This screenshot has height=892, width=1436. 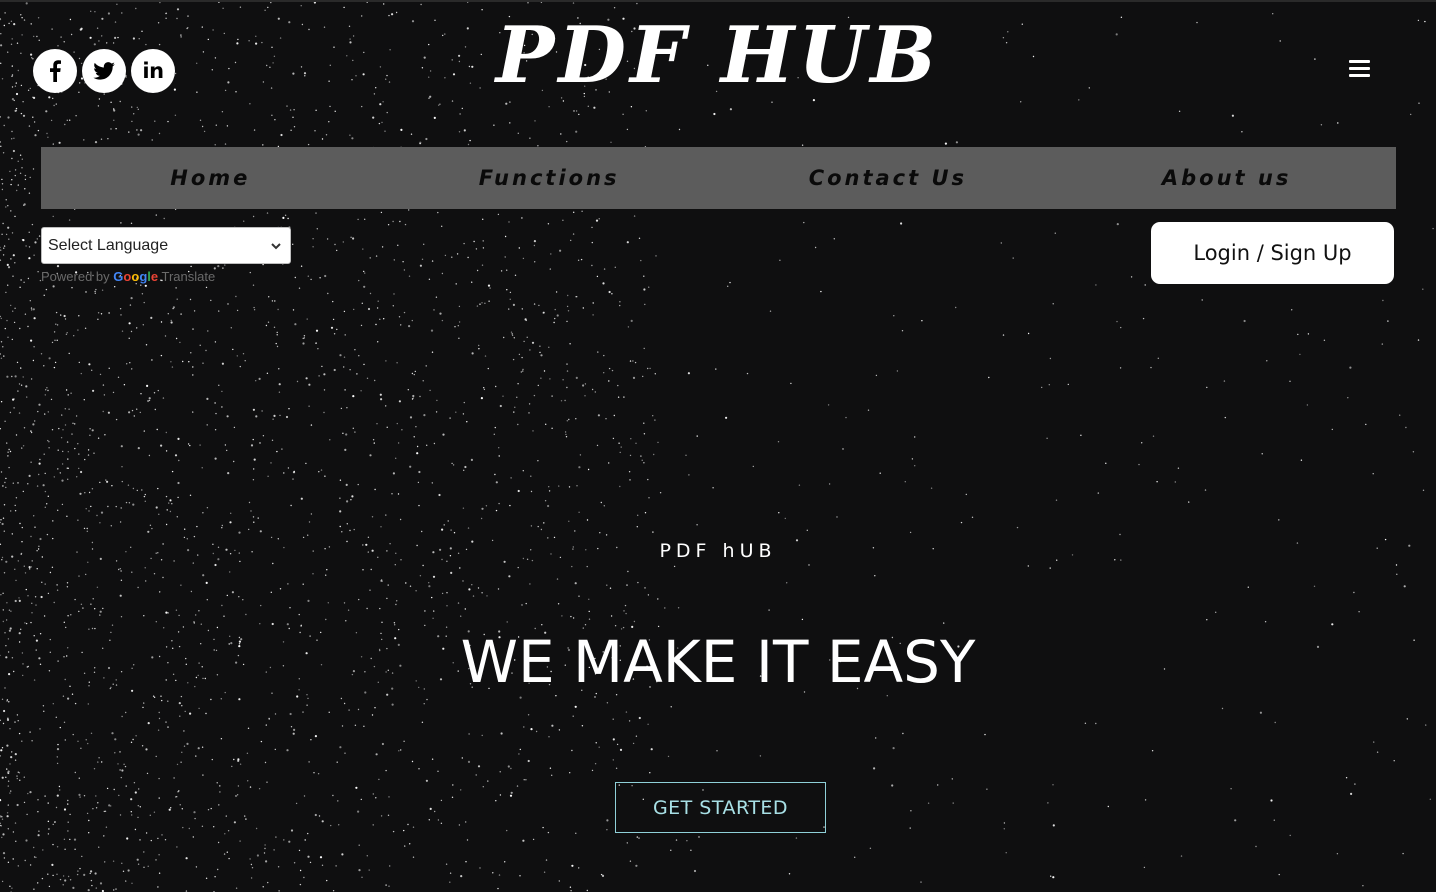 I want to click on menu-icon, so click(x=1359, y=69).